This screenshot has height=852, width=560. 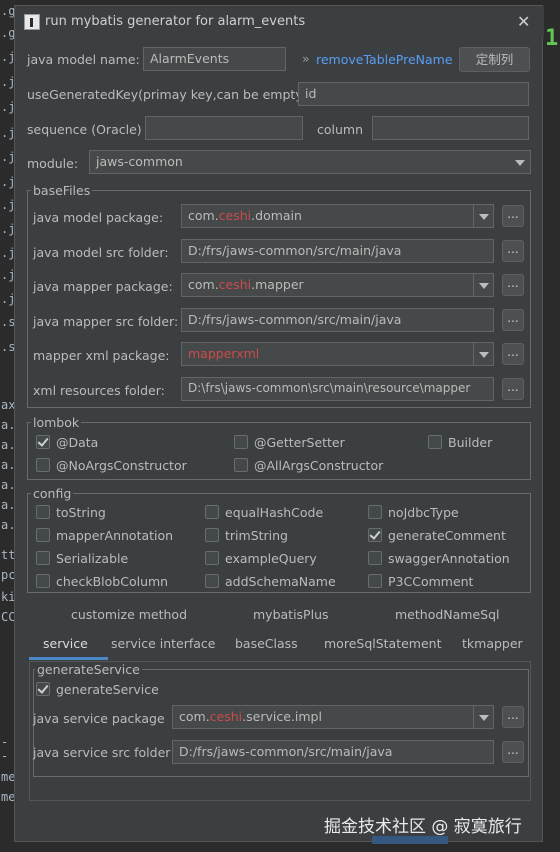 What do you see at coordinates (340, 129) in the screenshot?
I see `column-label: column` at bounding box center [340, 129].